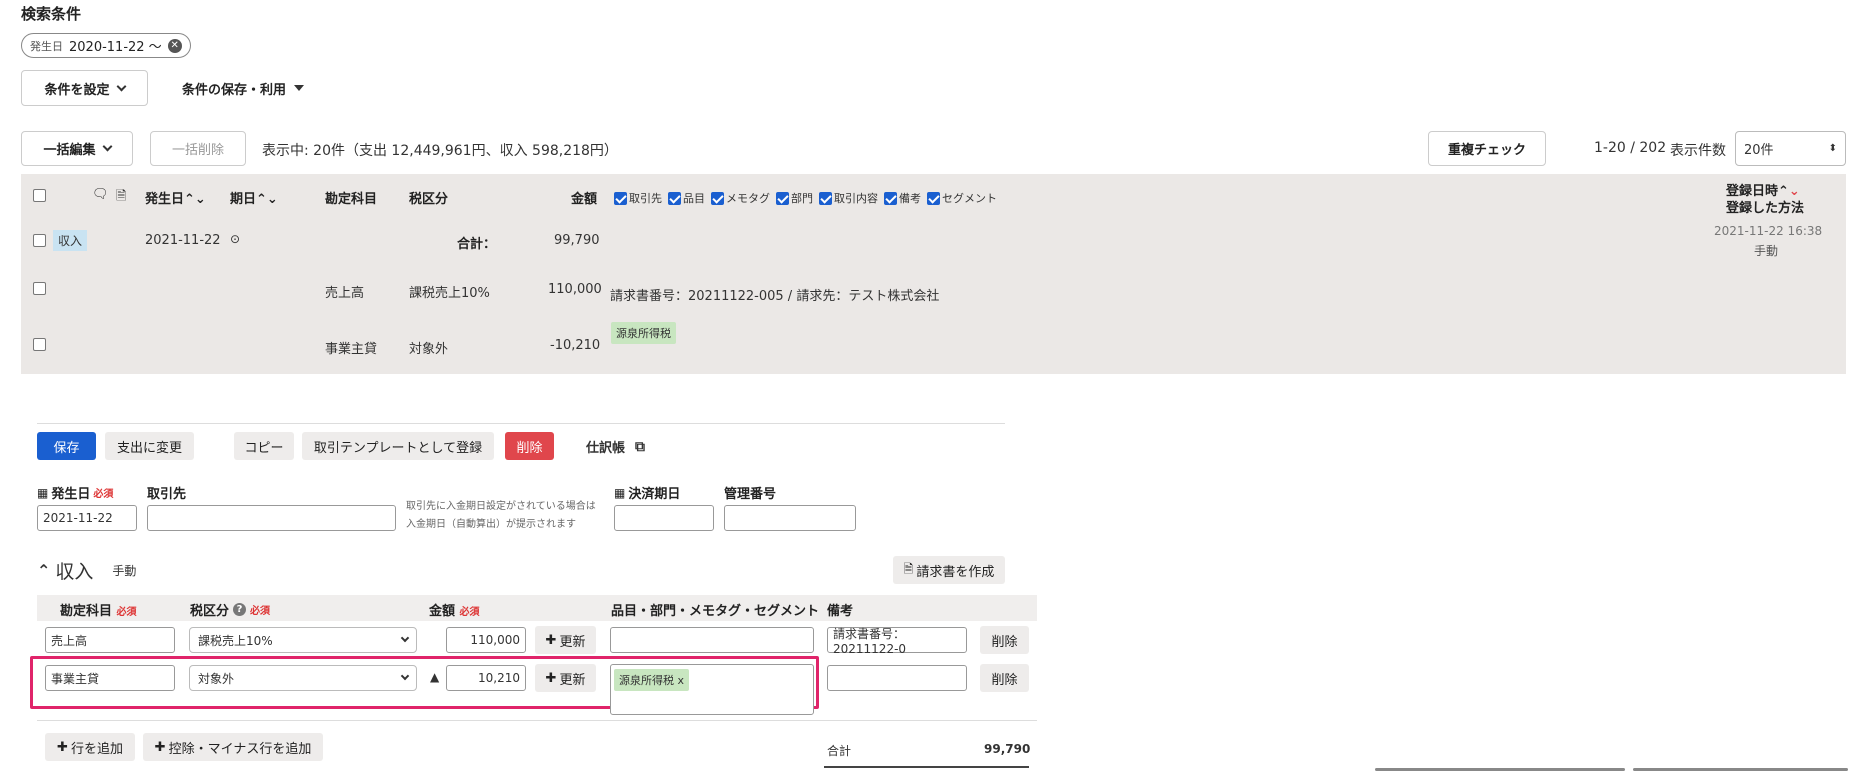 The height and width of the screenshot is (771, 1857). I want to click on minus-sign: ▲, so click(435, 677).